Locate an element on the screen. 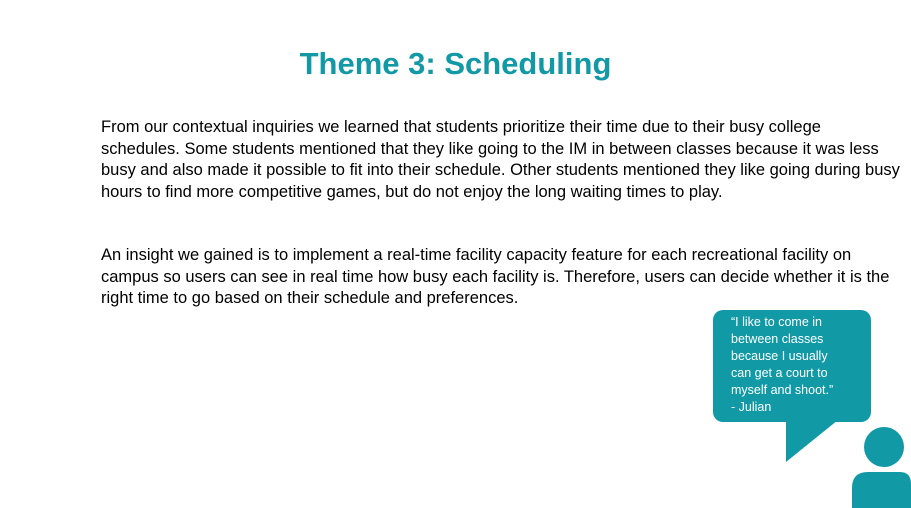  person-icon is located at coordinates (881, 467).